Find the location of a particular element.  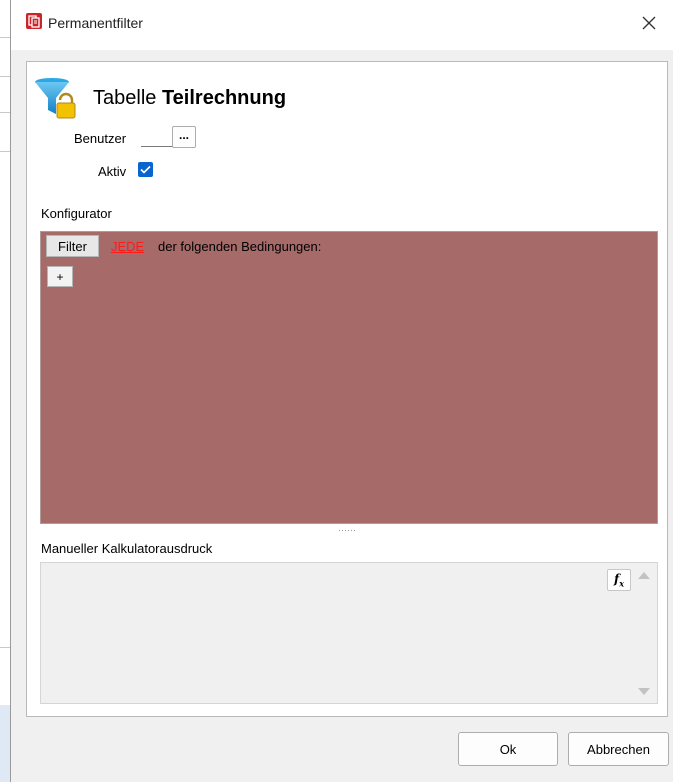

dialog-heading: Tabelle Teilrechnung is located at coordinates (189, 98).